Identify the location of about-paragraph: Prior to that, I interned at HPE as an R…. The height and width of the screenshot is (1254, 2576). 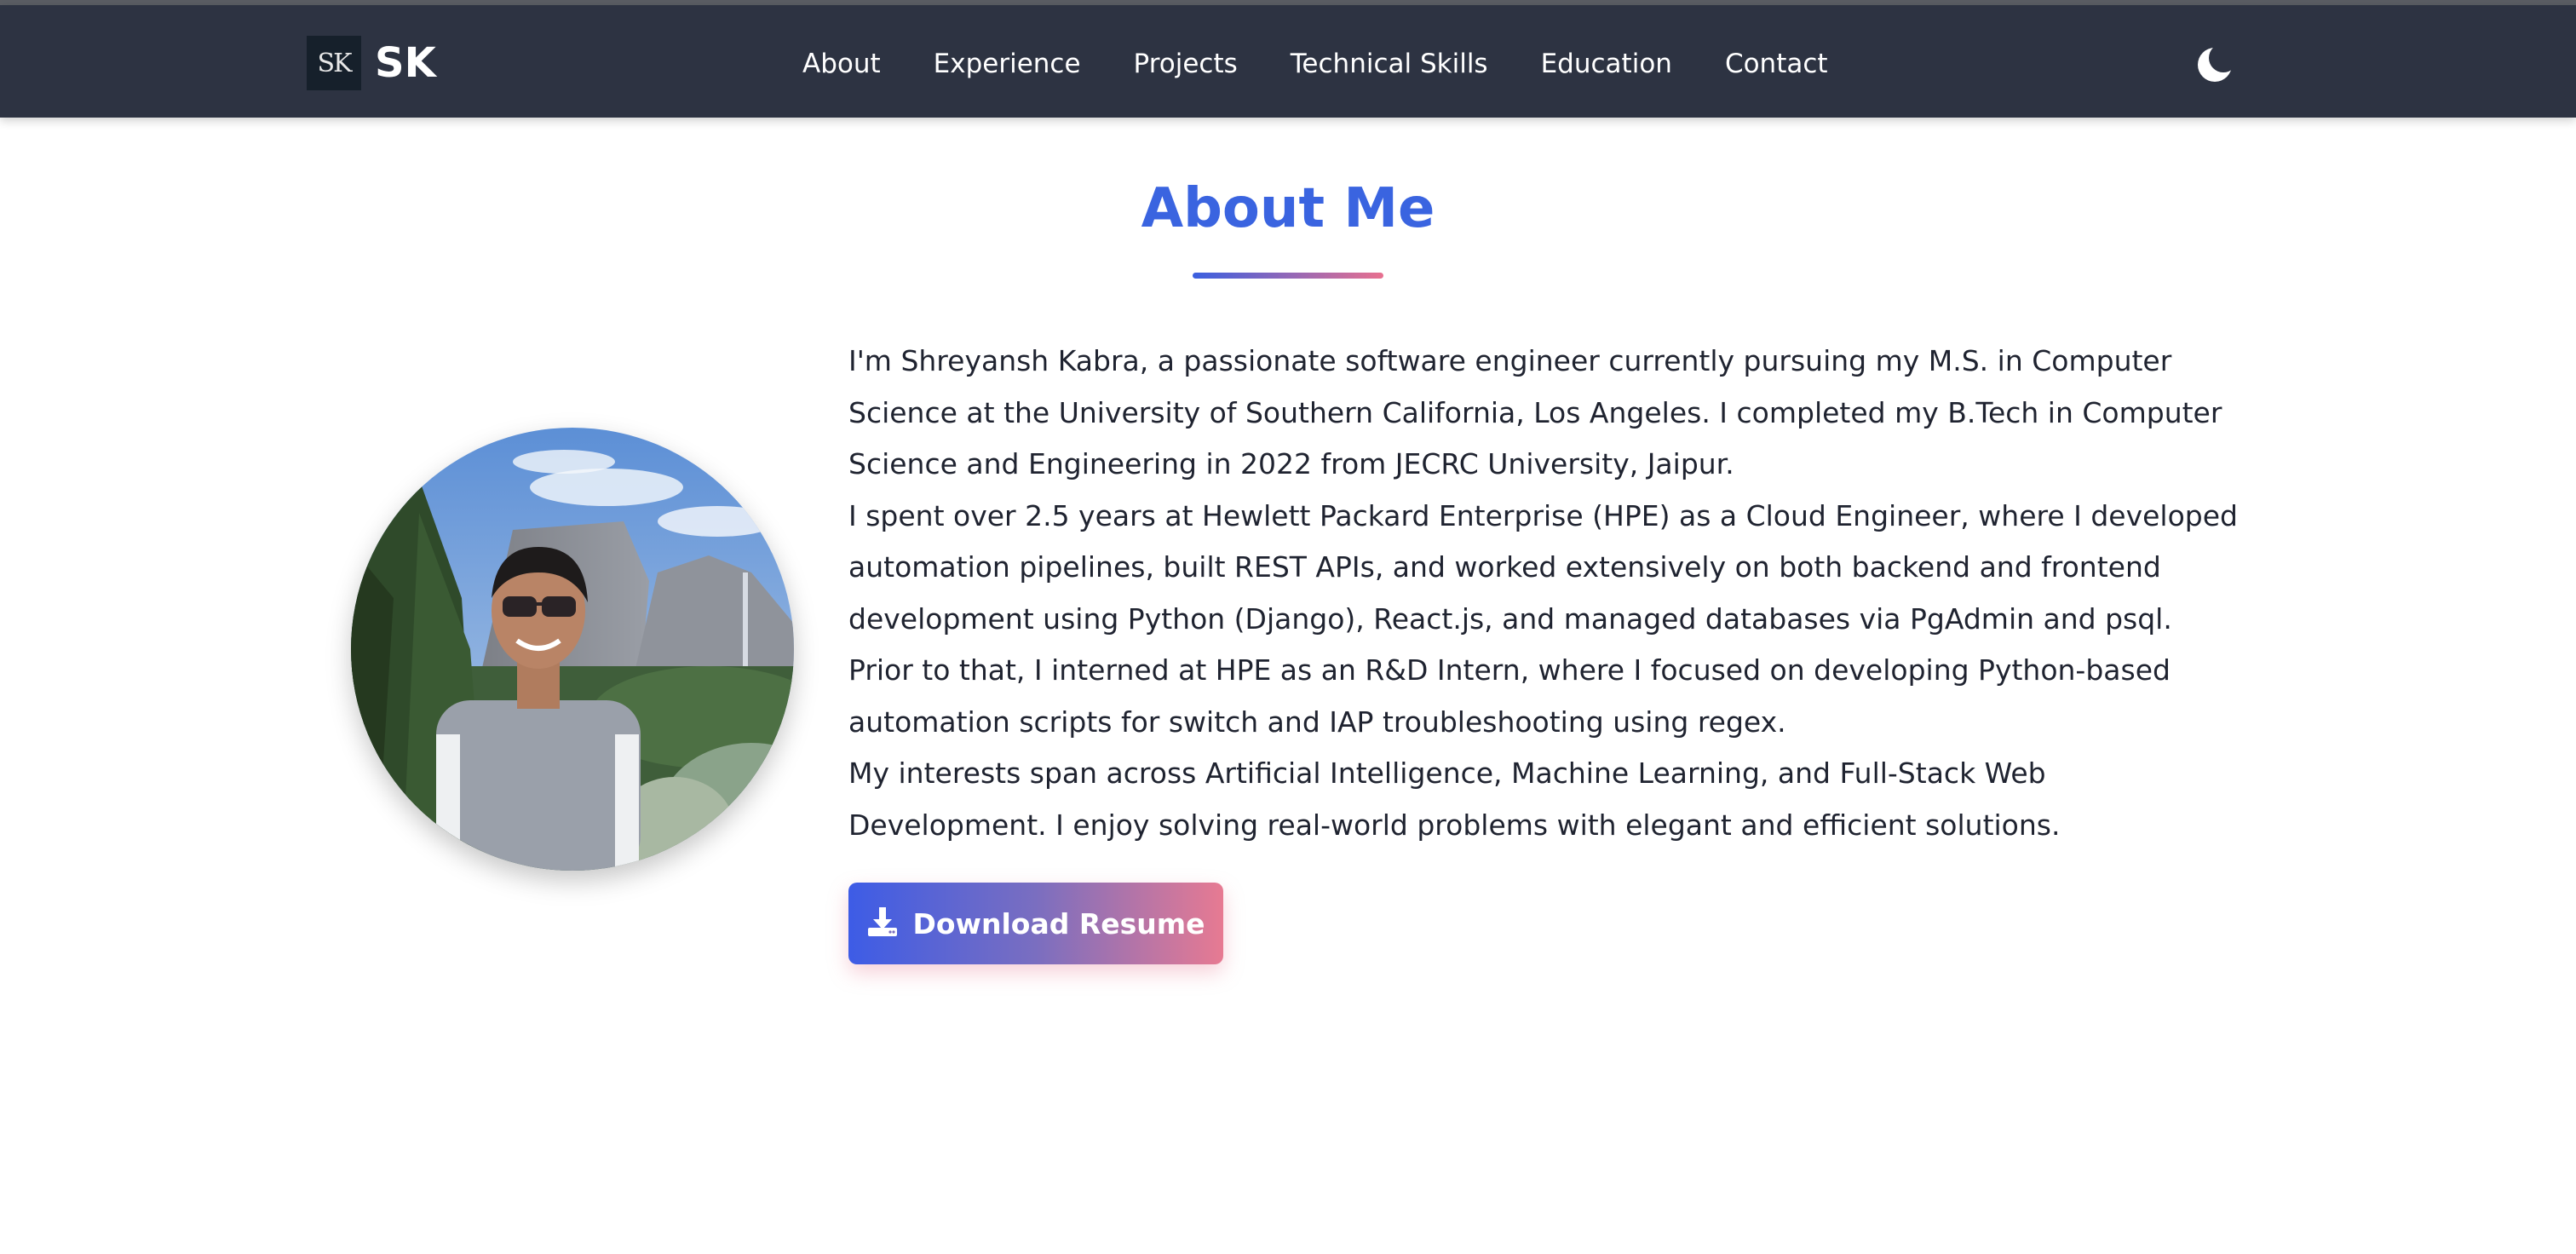
(1510, 696).